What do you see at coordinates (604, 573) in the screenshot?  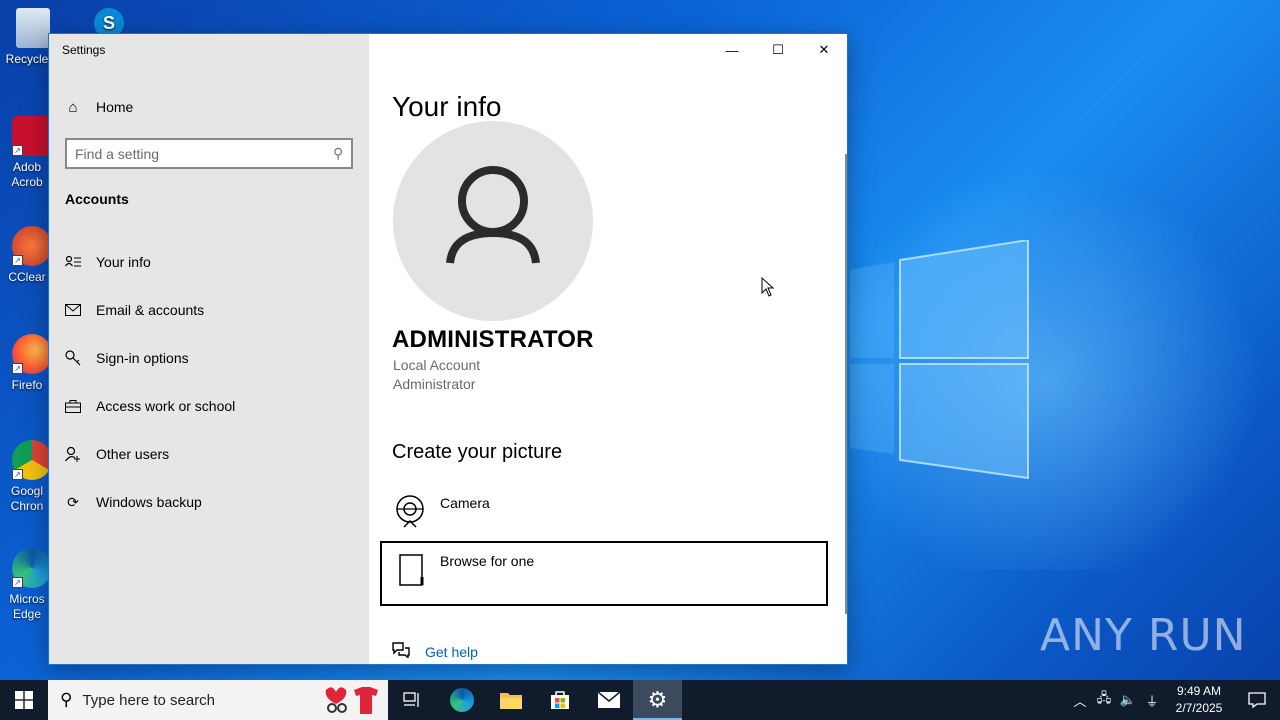 I see `browse-option: Browse for one` at bounding box center [604, 573].